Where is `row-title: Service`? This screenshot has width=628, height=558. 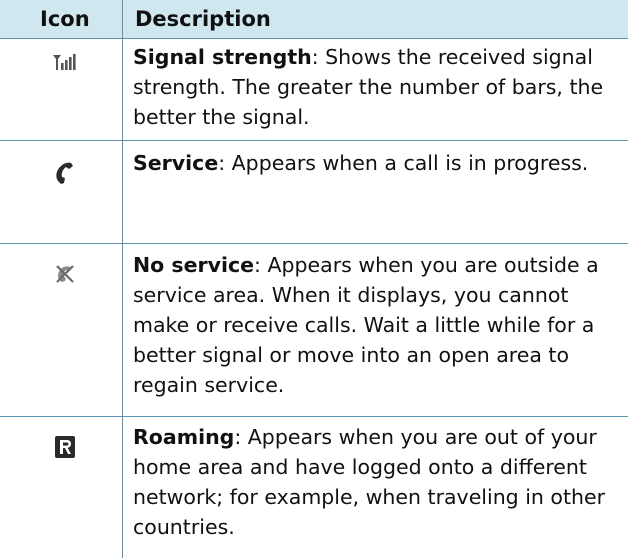 row-title: Service is located at coordinates (176, 163).